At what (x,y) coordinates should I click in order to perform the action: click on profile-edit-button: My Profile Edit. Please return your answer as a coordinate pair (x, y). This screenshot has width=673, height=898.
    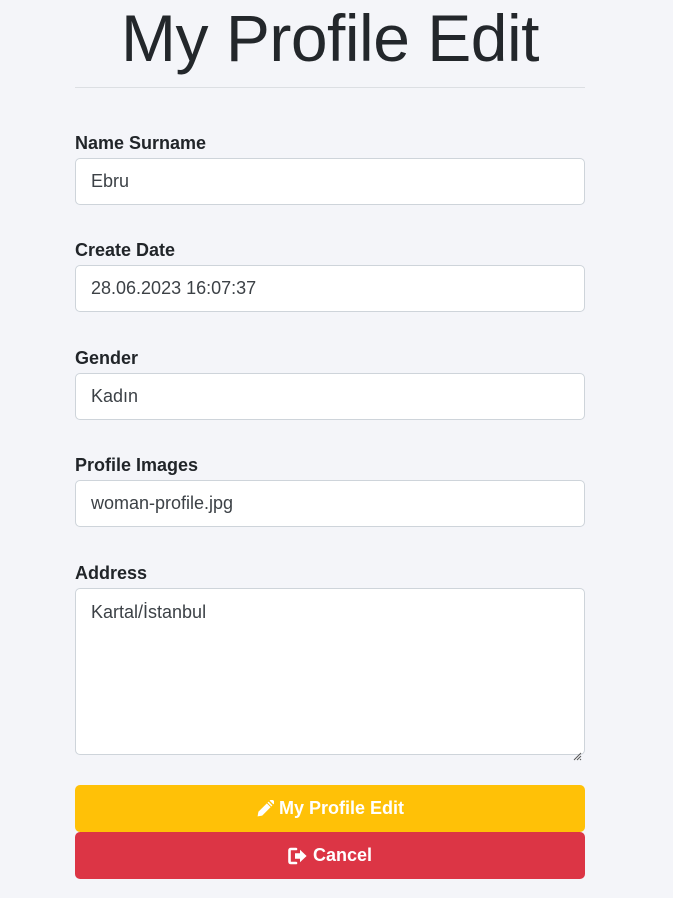
    Looking at the image, I should click on (330, 808).